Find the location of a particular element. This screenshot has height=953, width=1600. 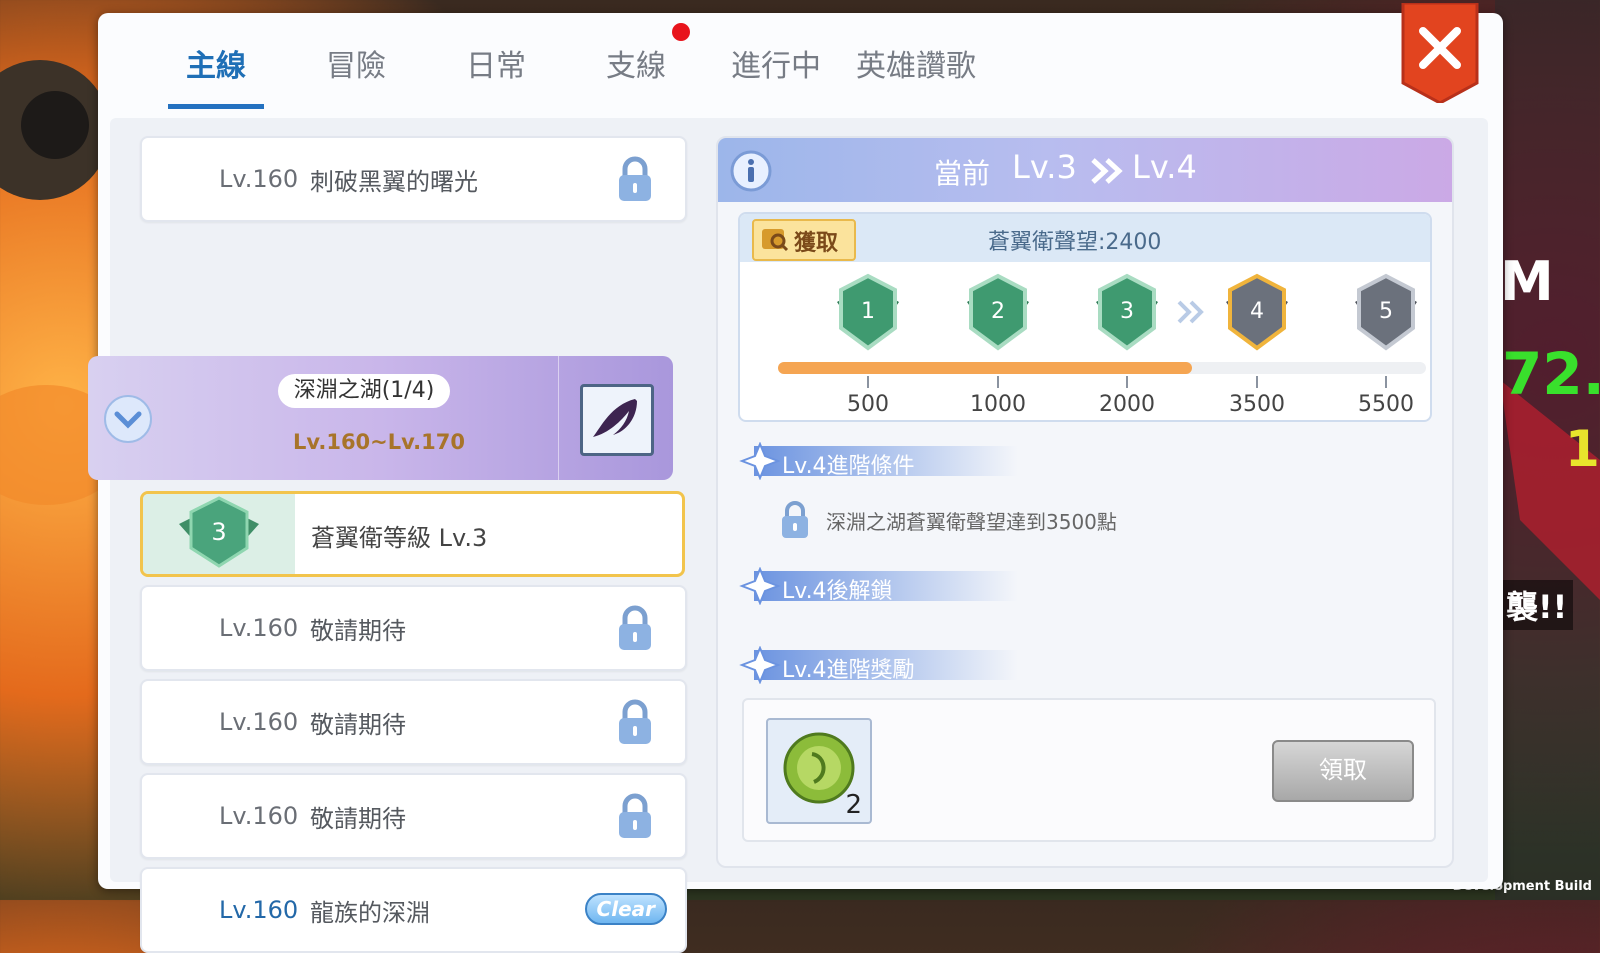

rank-badge-1: 1 is located at coordinates (868, 312).